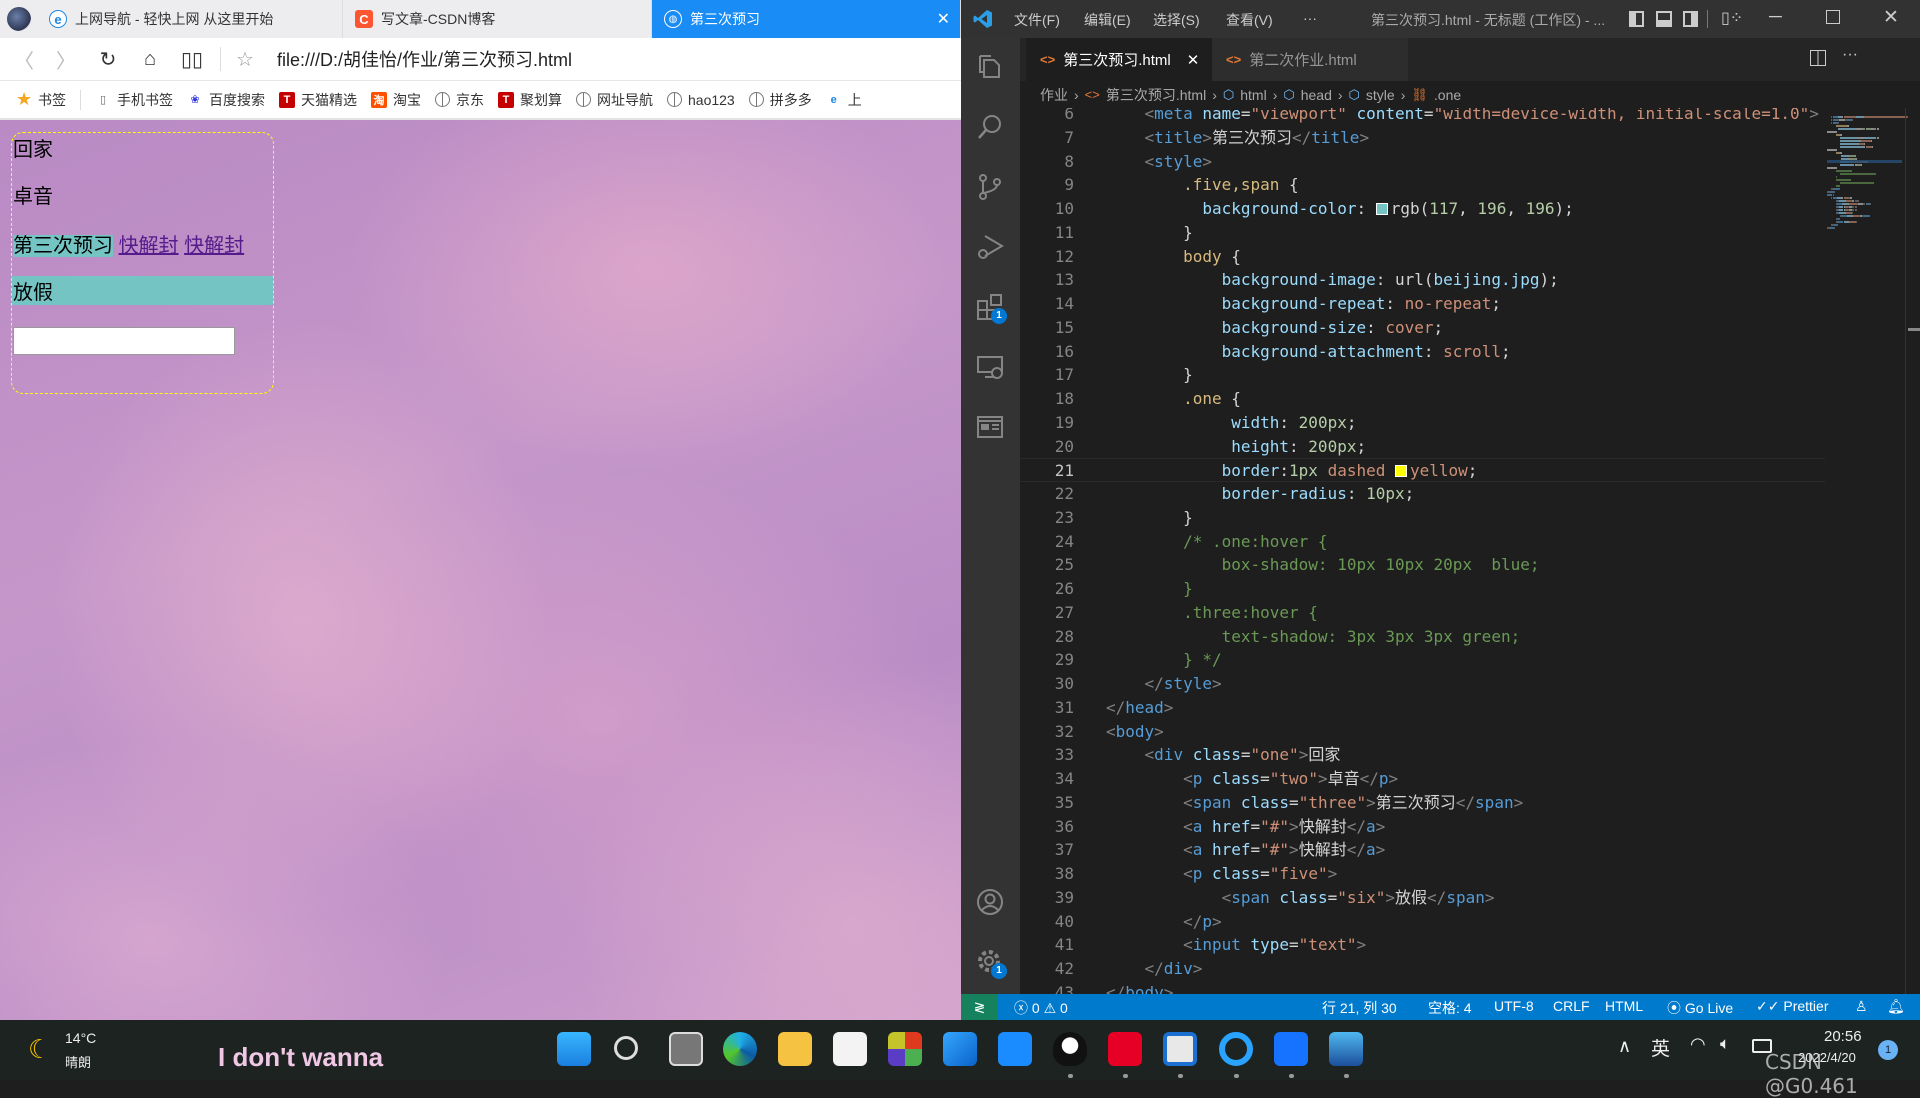  Describe the element at coordinates (844, 100) in the screenshot. I see `bookmark-item: e上` at that location.